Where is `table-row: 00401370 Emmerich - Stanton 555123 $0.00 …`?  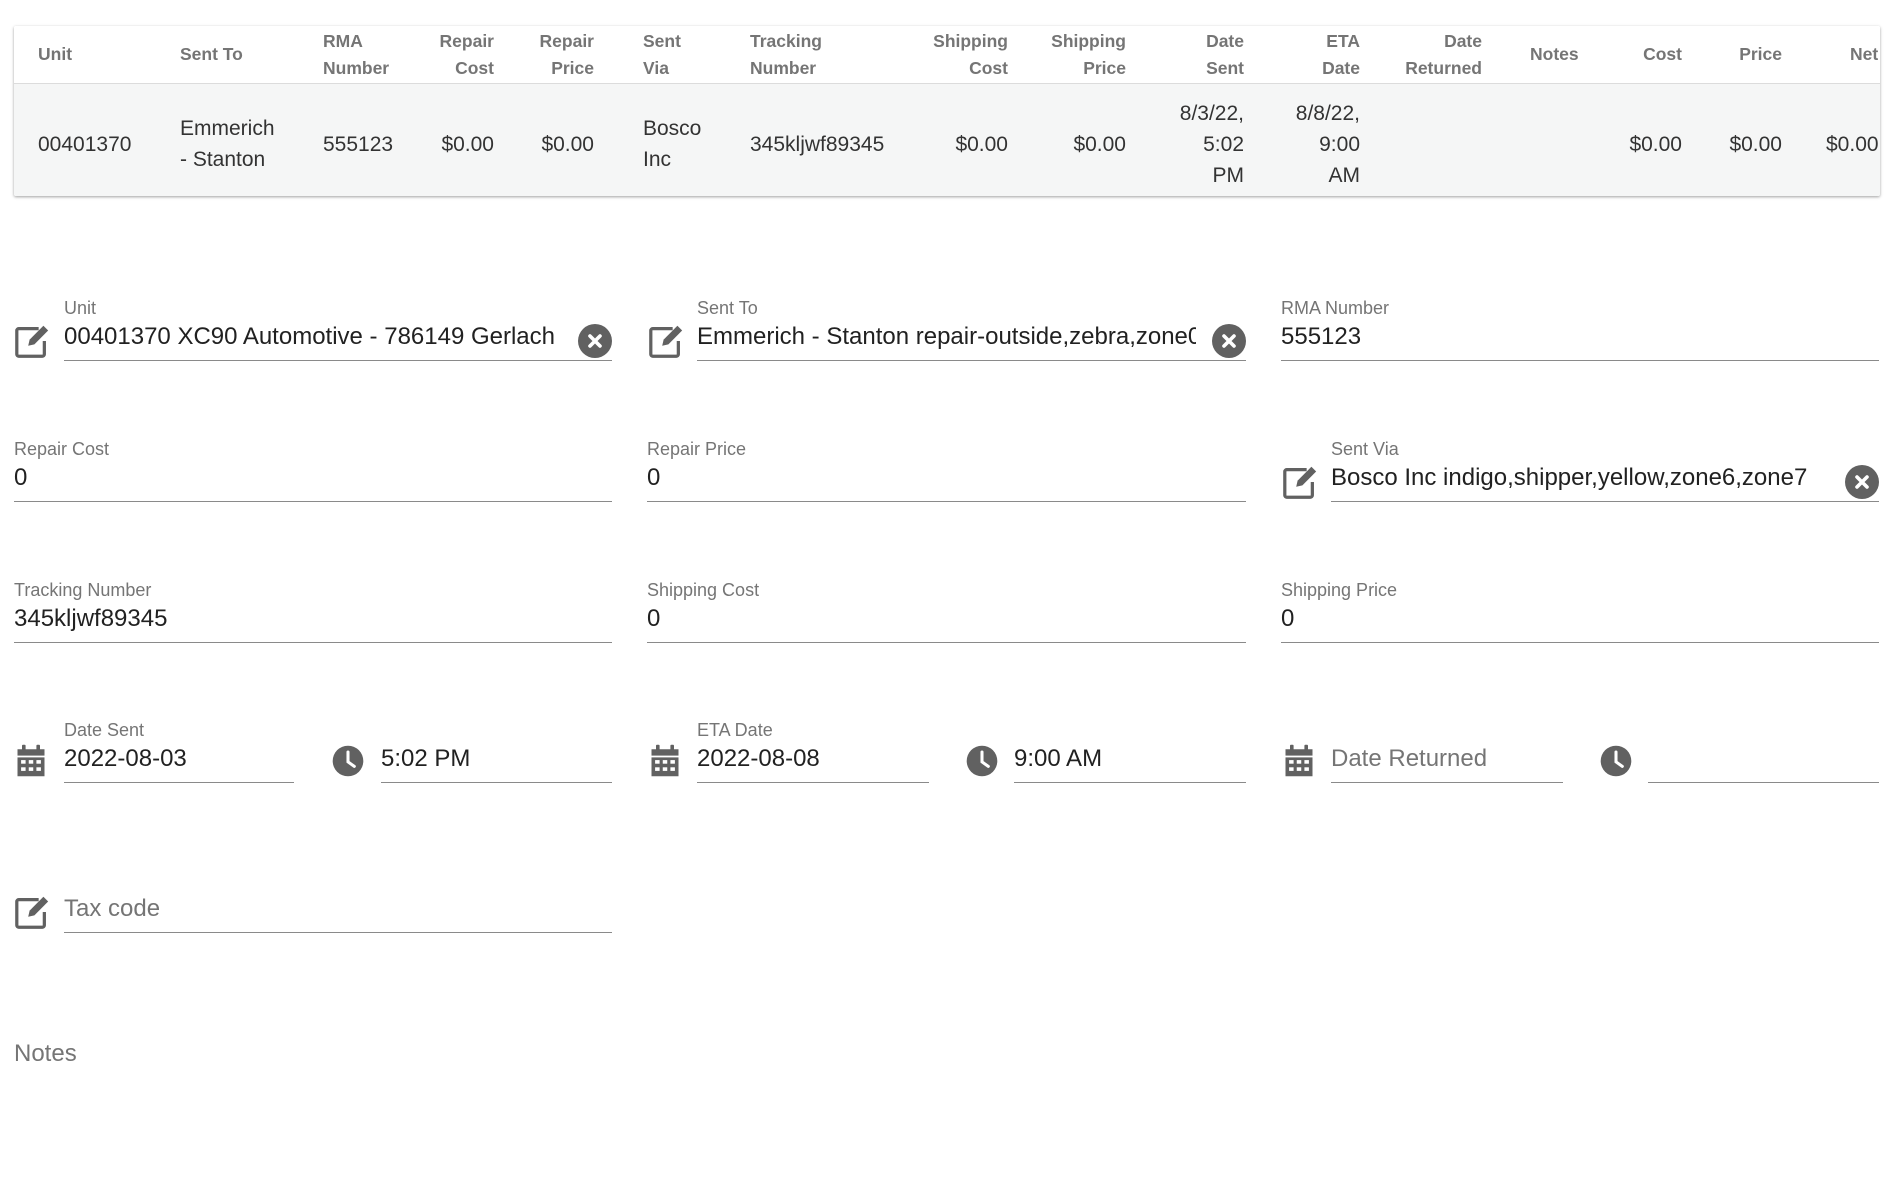 table-row: 00401370 Emmerich - Stanton 555123 $0.00 … is located at coordinates (947, 140).